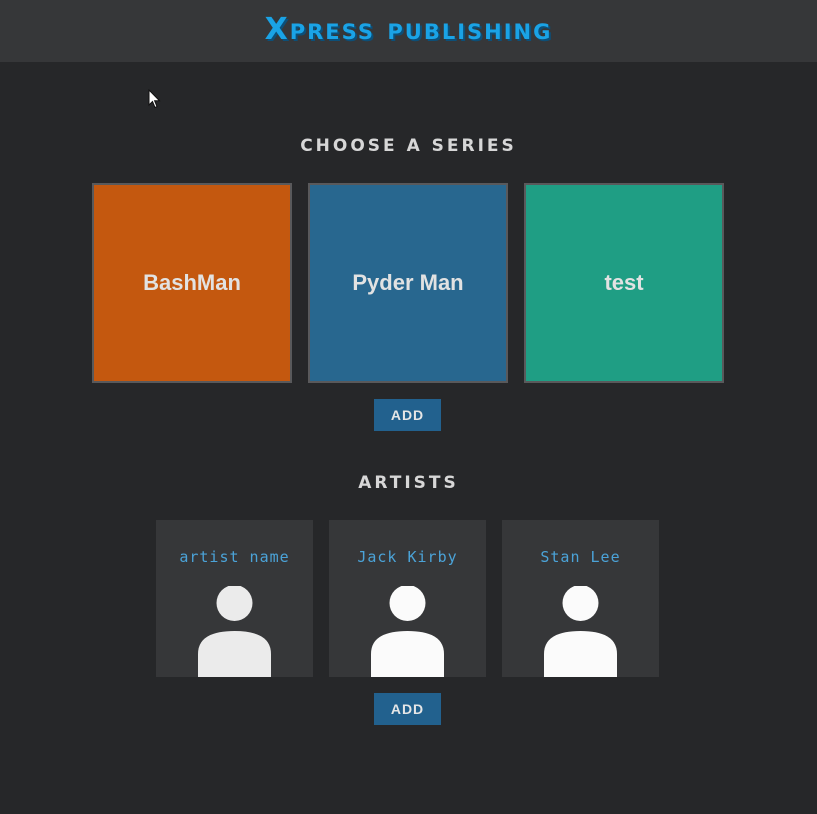 This screenshot has height=814, width=817. I want to click on add-series-button: ADD, so click(407, 415).